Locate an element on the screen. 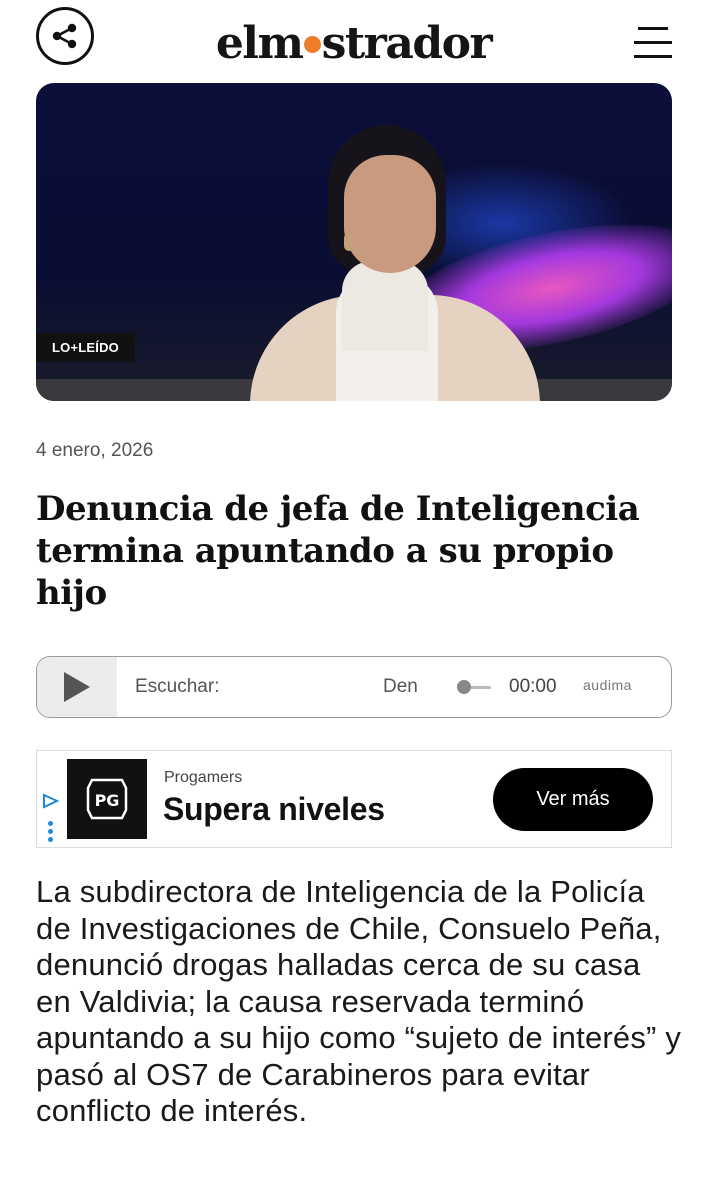 This screenshot has height=1200, width=707. ad-logo-text: PG is located at coordinates (107, 800).